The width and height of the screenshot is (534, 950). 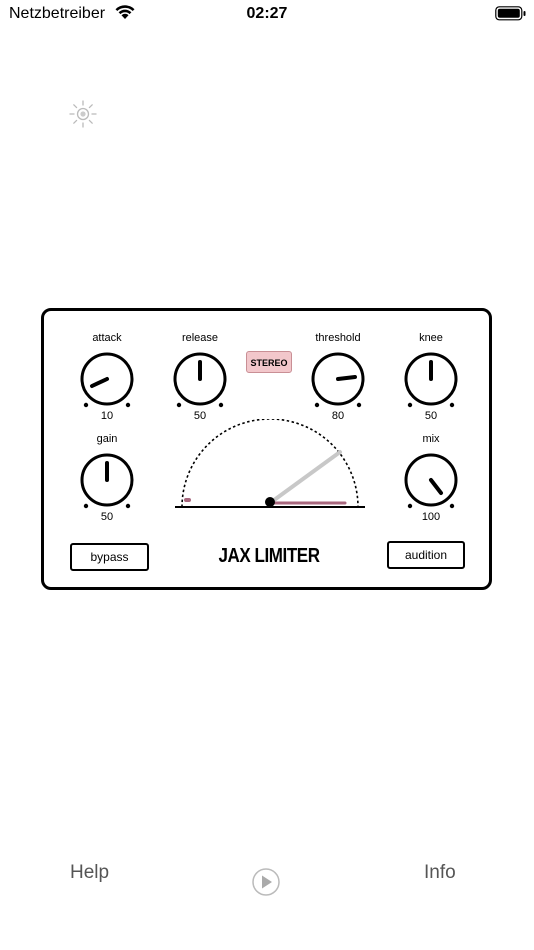 What do you see at coordinates (426, 555) in the screenshot?
I see `audition-button: audition` at bounding box center [426, 555].